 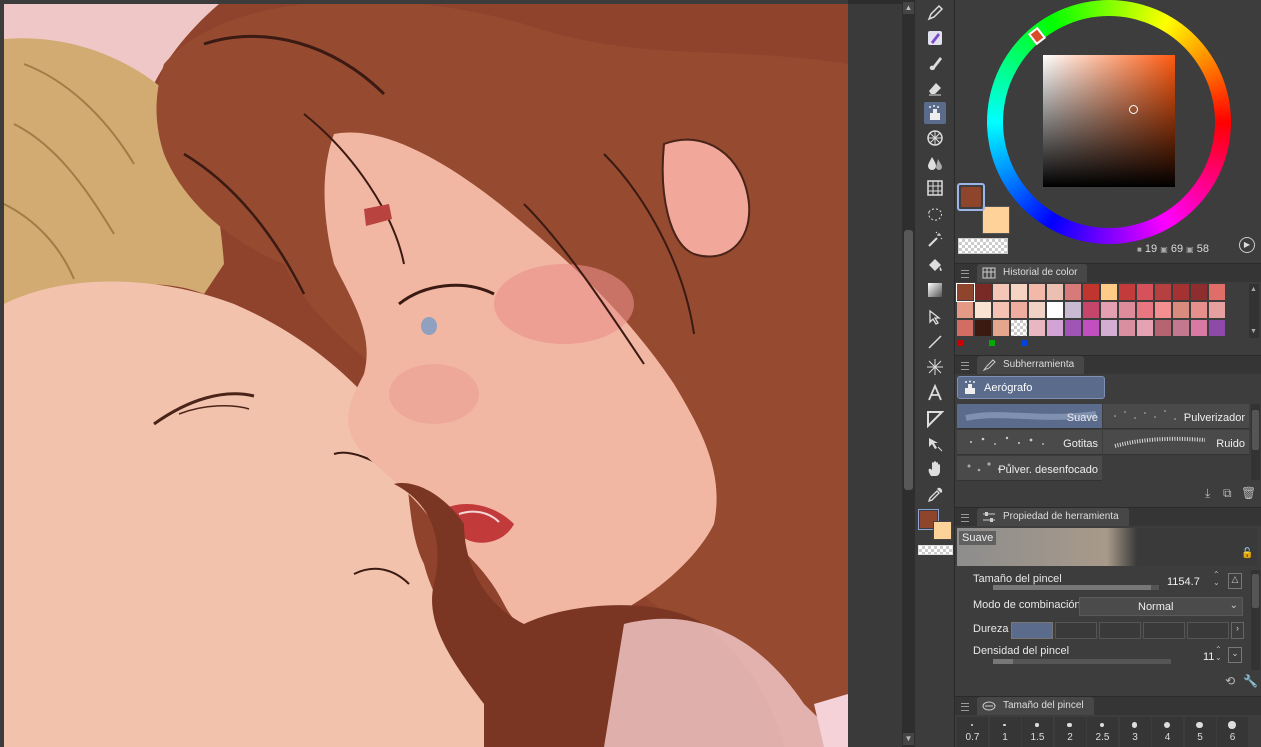 I want to click on brush-ruido: Ruido, so click(x=1176, y=442).